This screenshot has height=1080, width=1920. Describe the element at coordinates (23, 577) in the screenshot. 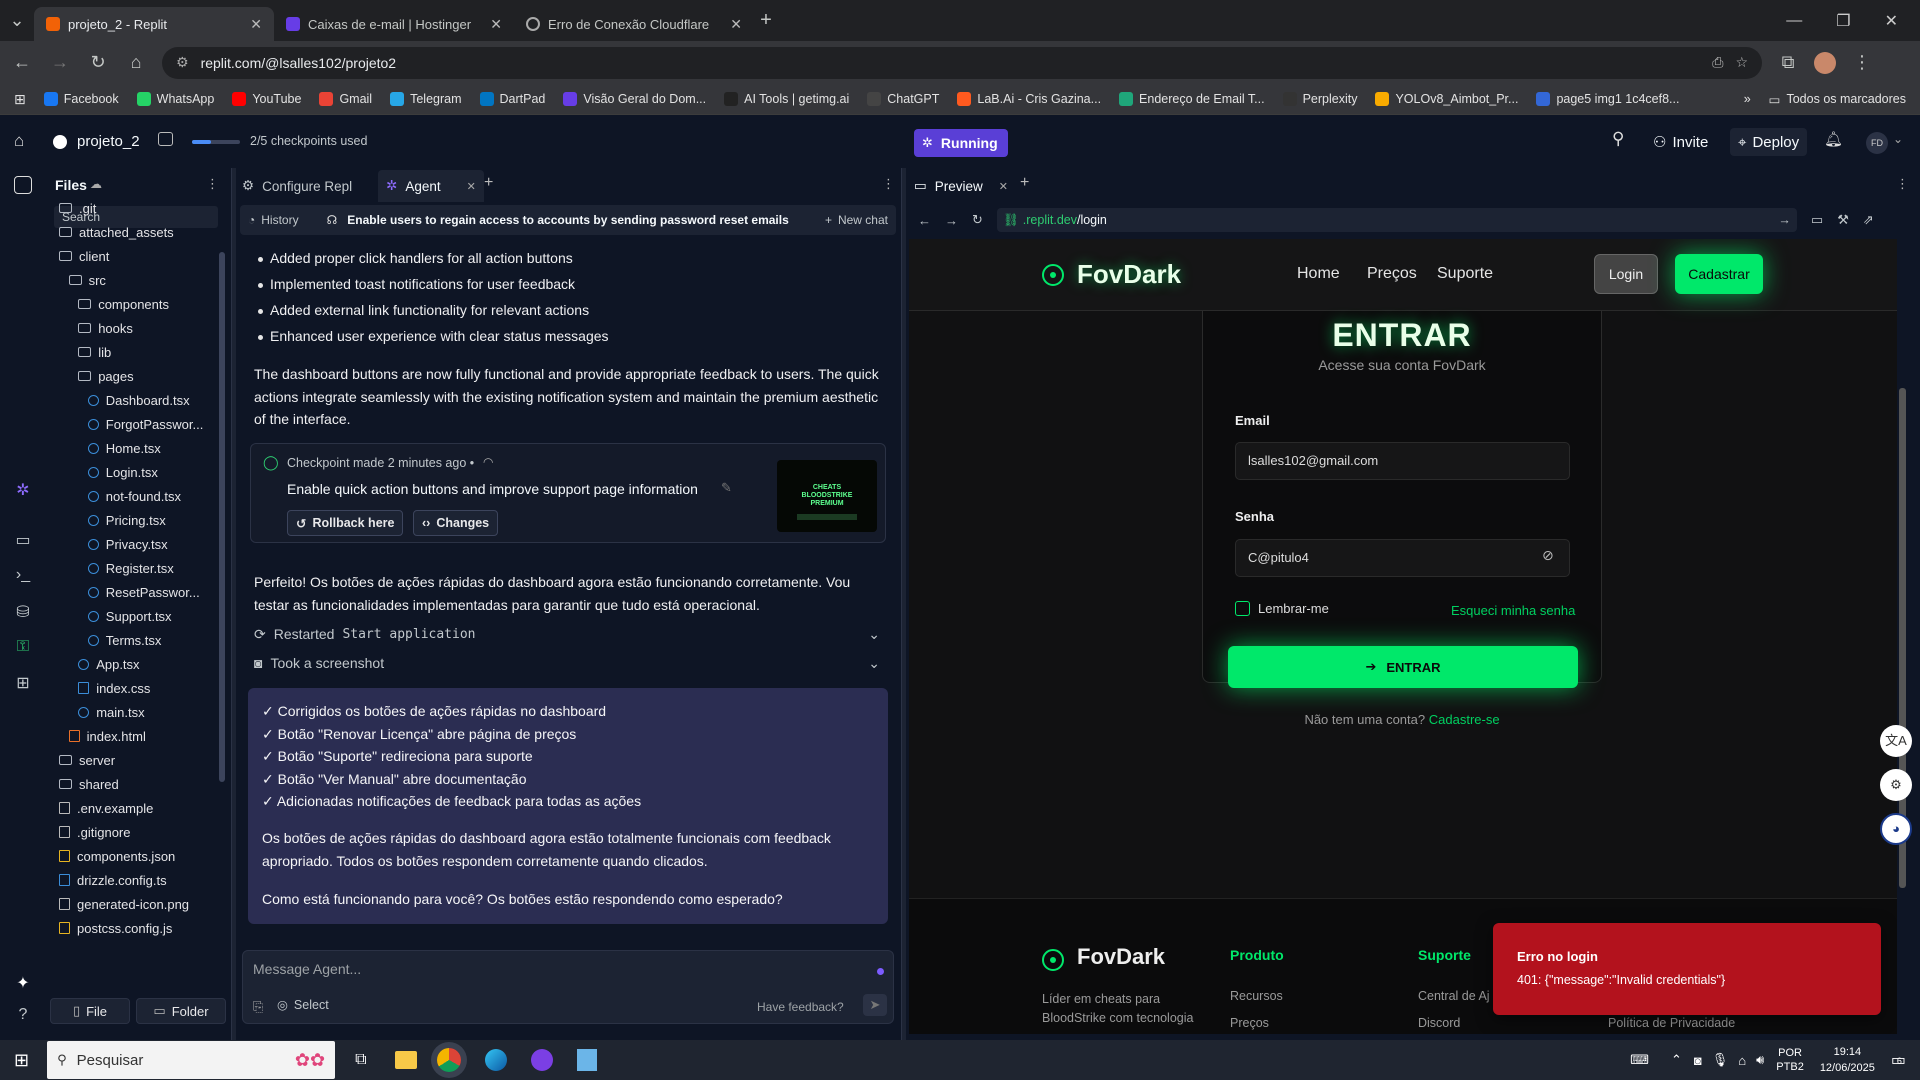

I see `shell-icon: ›_` at that location.